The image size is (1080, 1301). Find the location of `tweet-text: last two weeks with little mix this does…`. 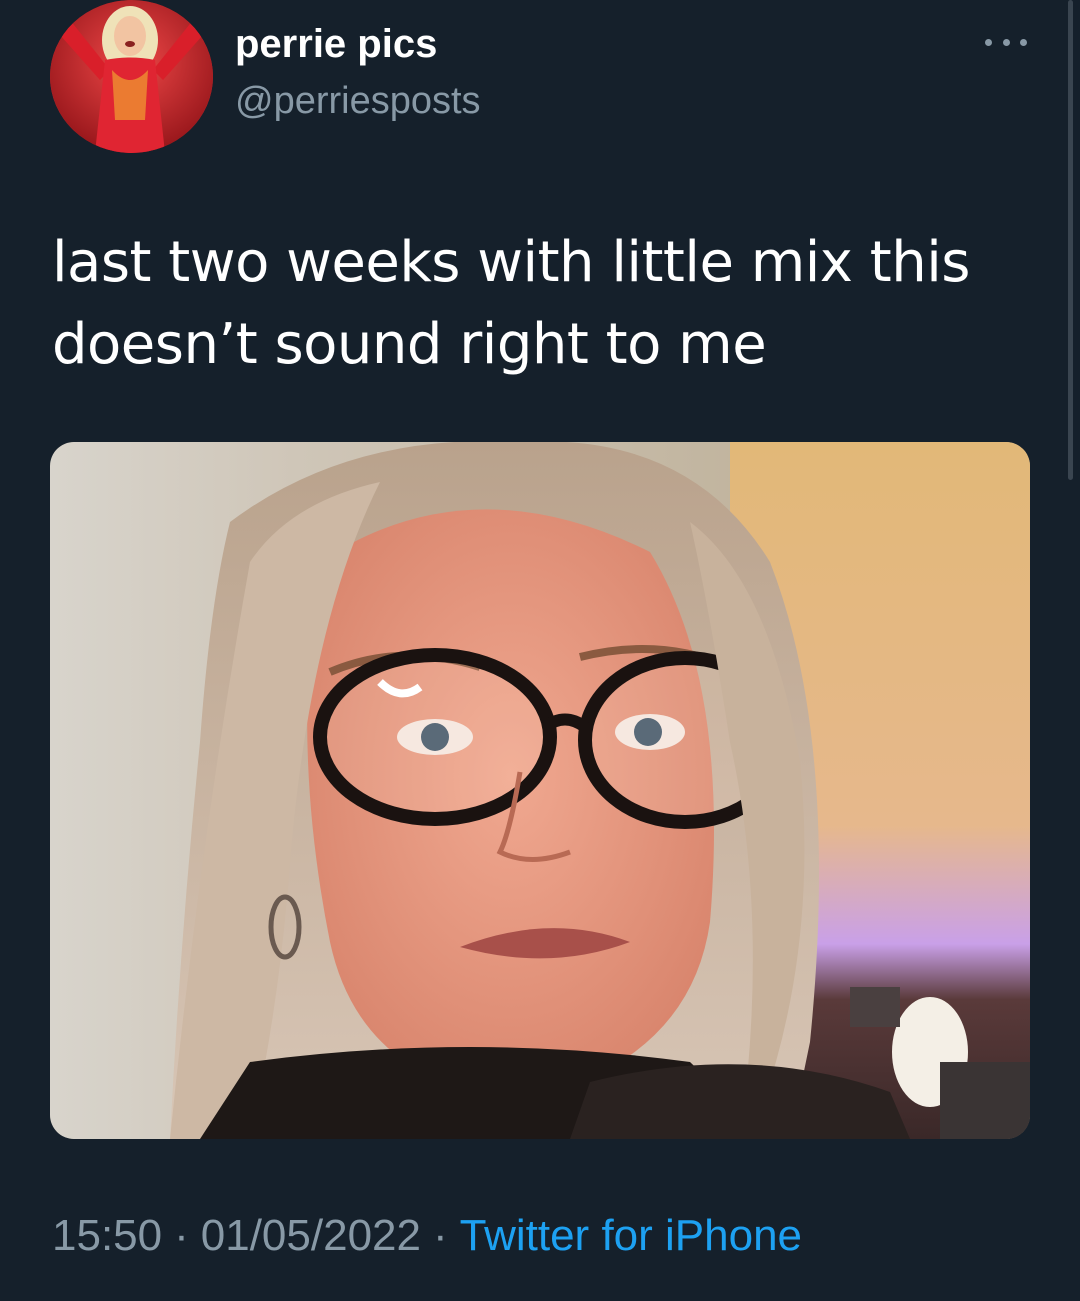

tweet-text: last two weeks with little mix this does… is located at coordinates (511, 303).